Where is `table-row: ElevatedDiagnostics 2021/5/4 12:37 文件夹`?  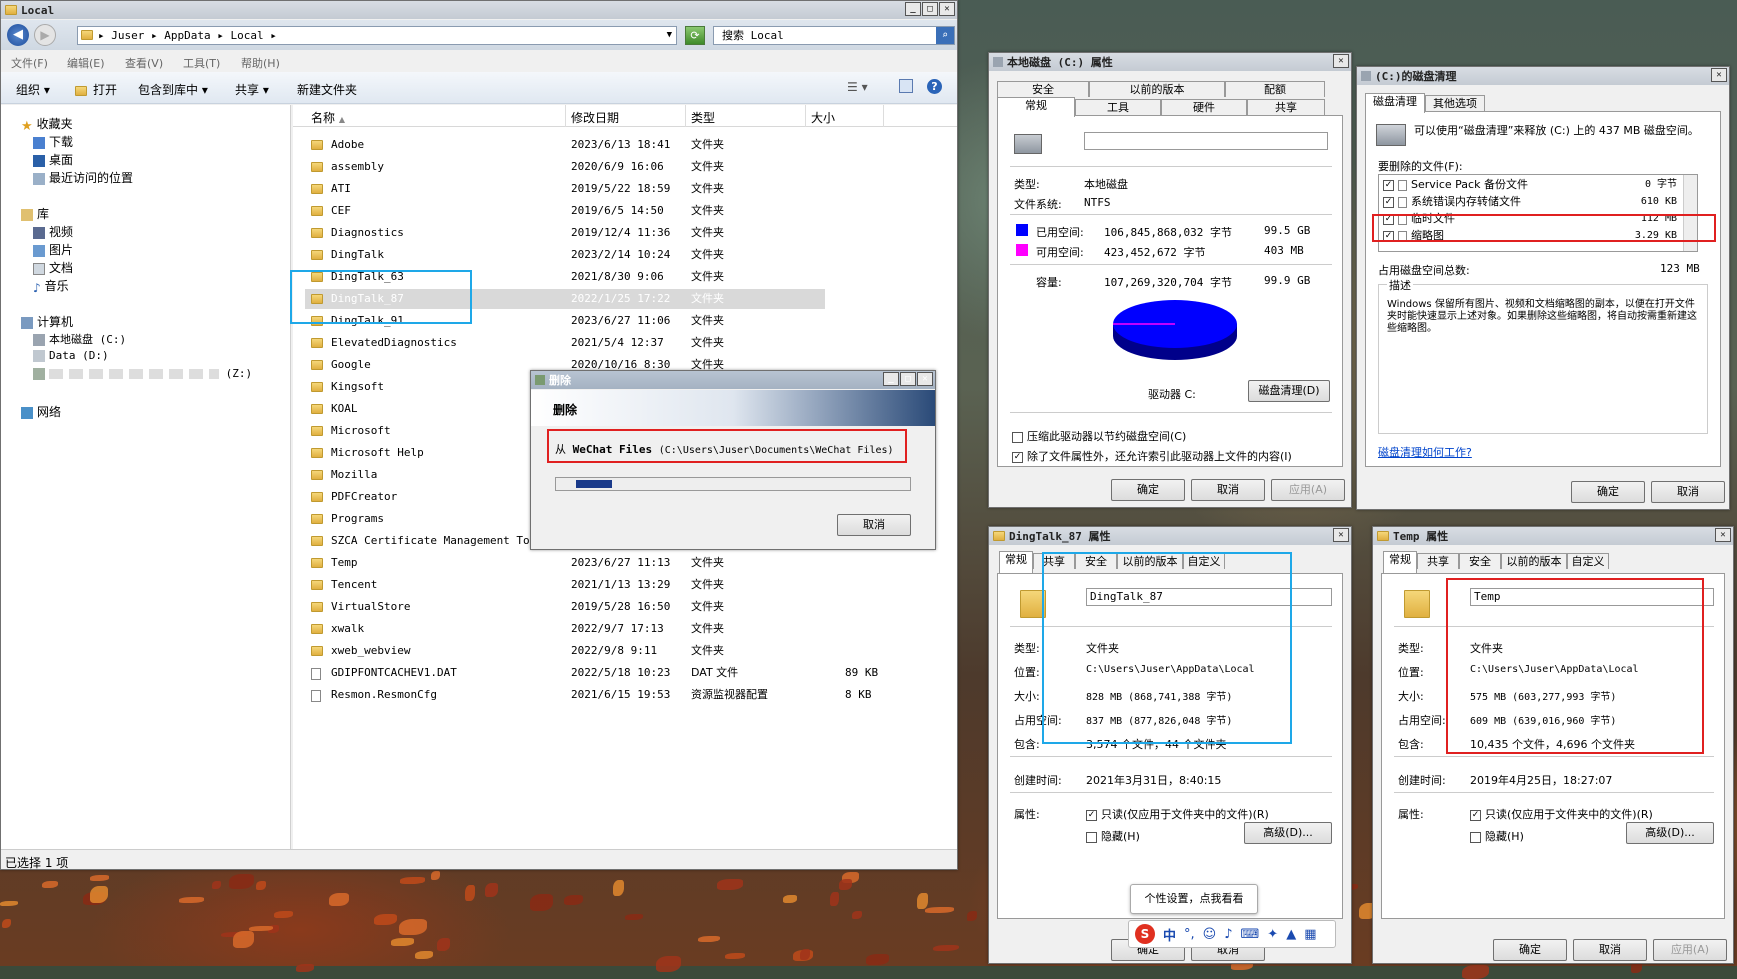
table-row: ElevatedDiagnostics 2021/5/4 12:37 文件夹 is located at coordinates (565, 343).